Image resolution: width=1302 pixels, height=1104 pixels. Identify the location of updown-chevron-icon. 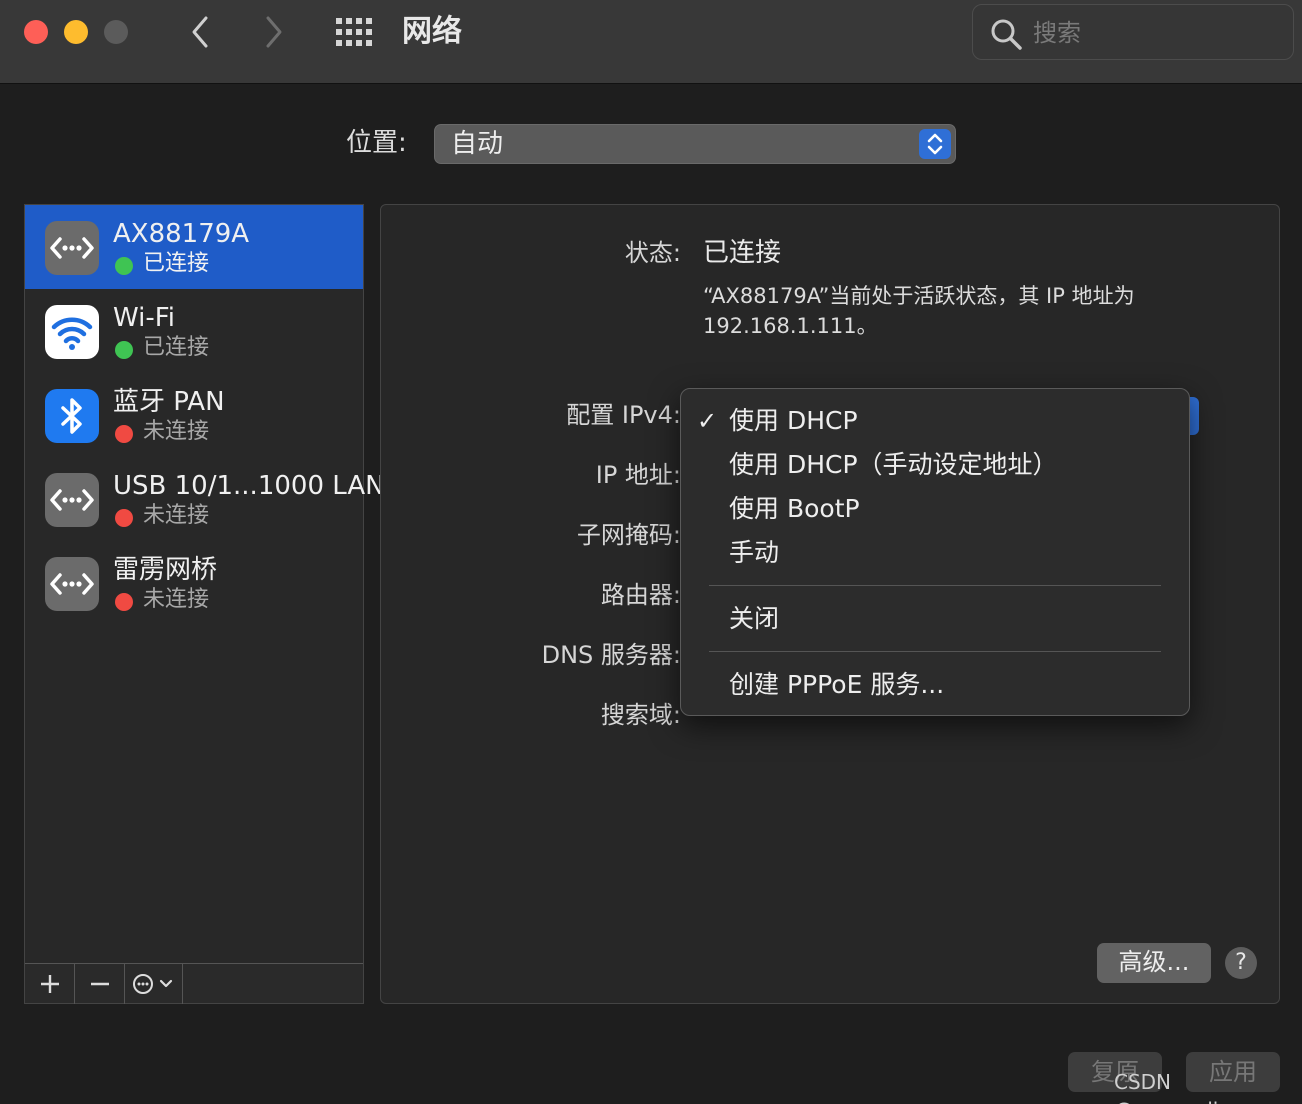
(935, 144).